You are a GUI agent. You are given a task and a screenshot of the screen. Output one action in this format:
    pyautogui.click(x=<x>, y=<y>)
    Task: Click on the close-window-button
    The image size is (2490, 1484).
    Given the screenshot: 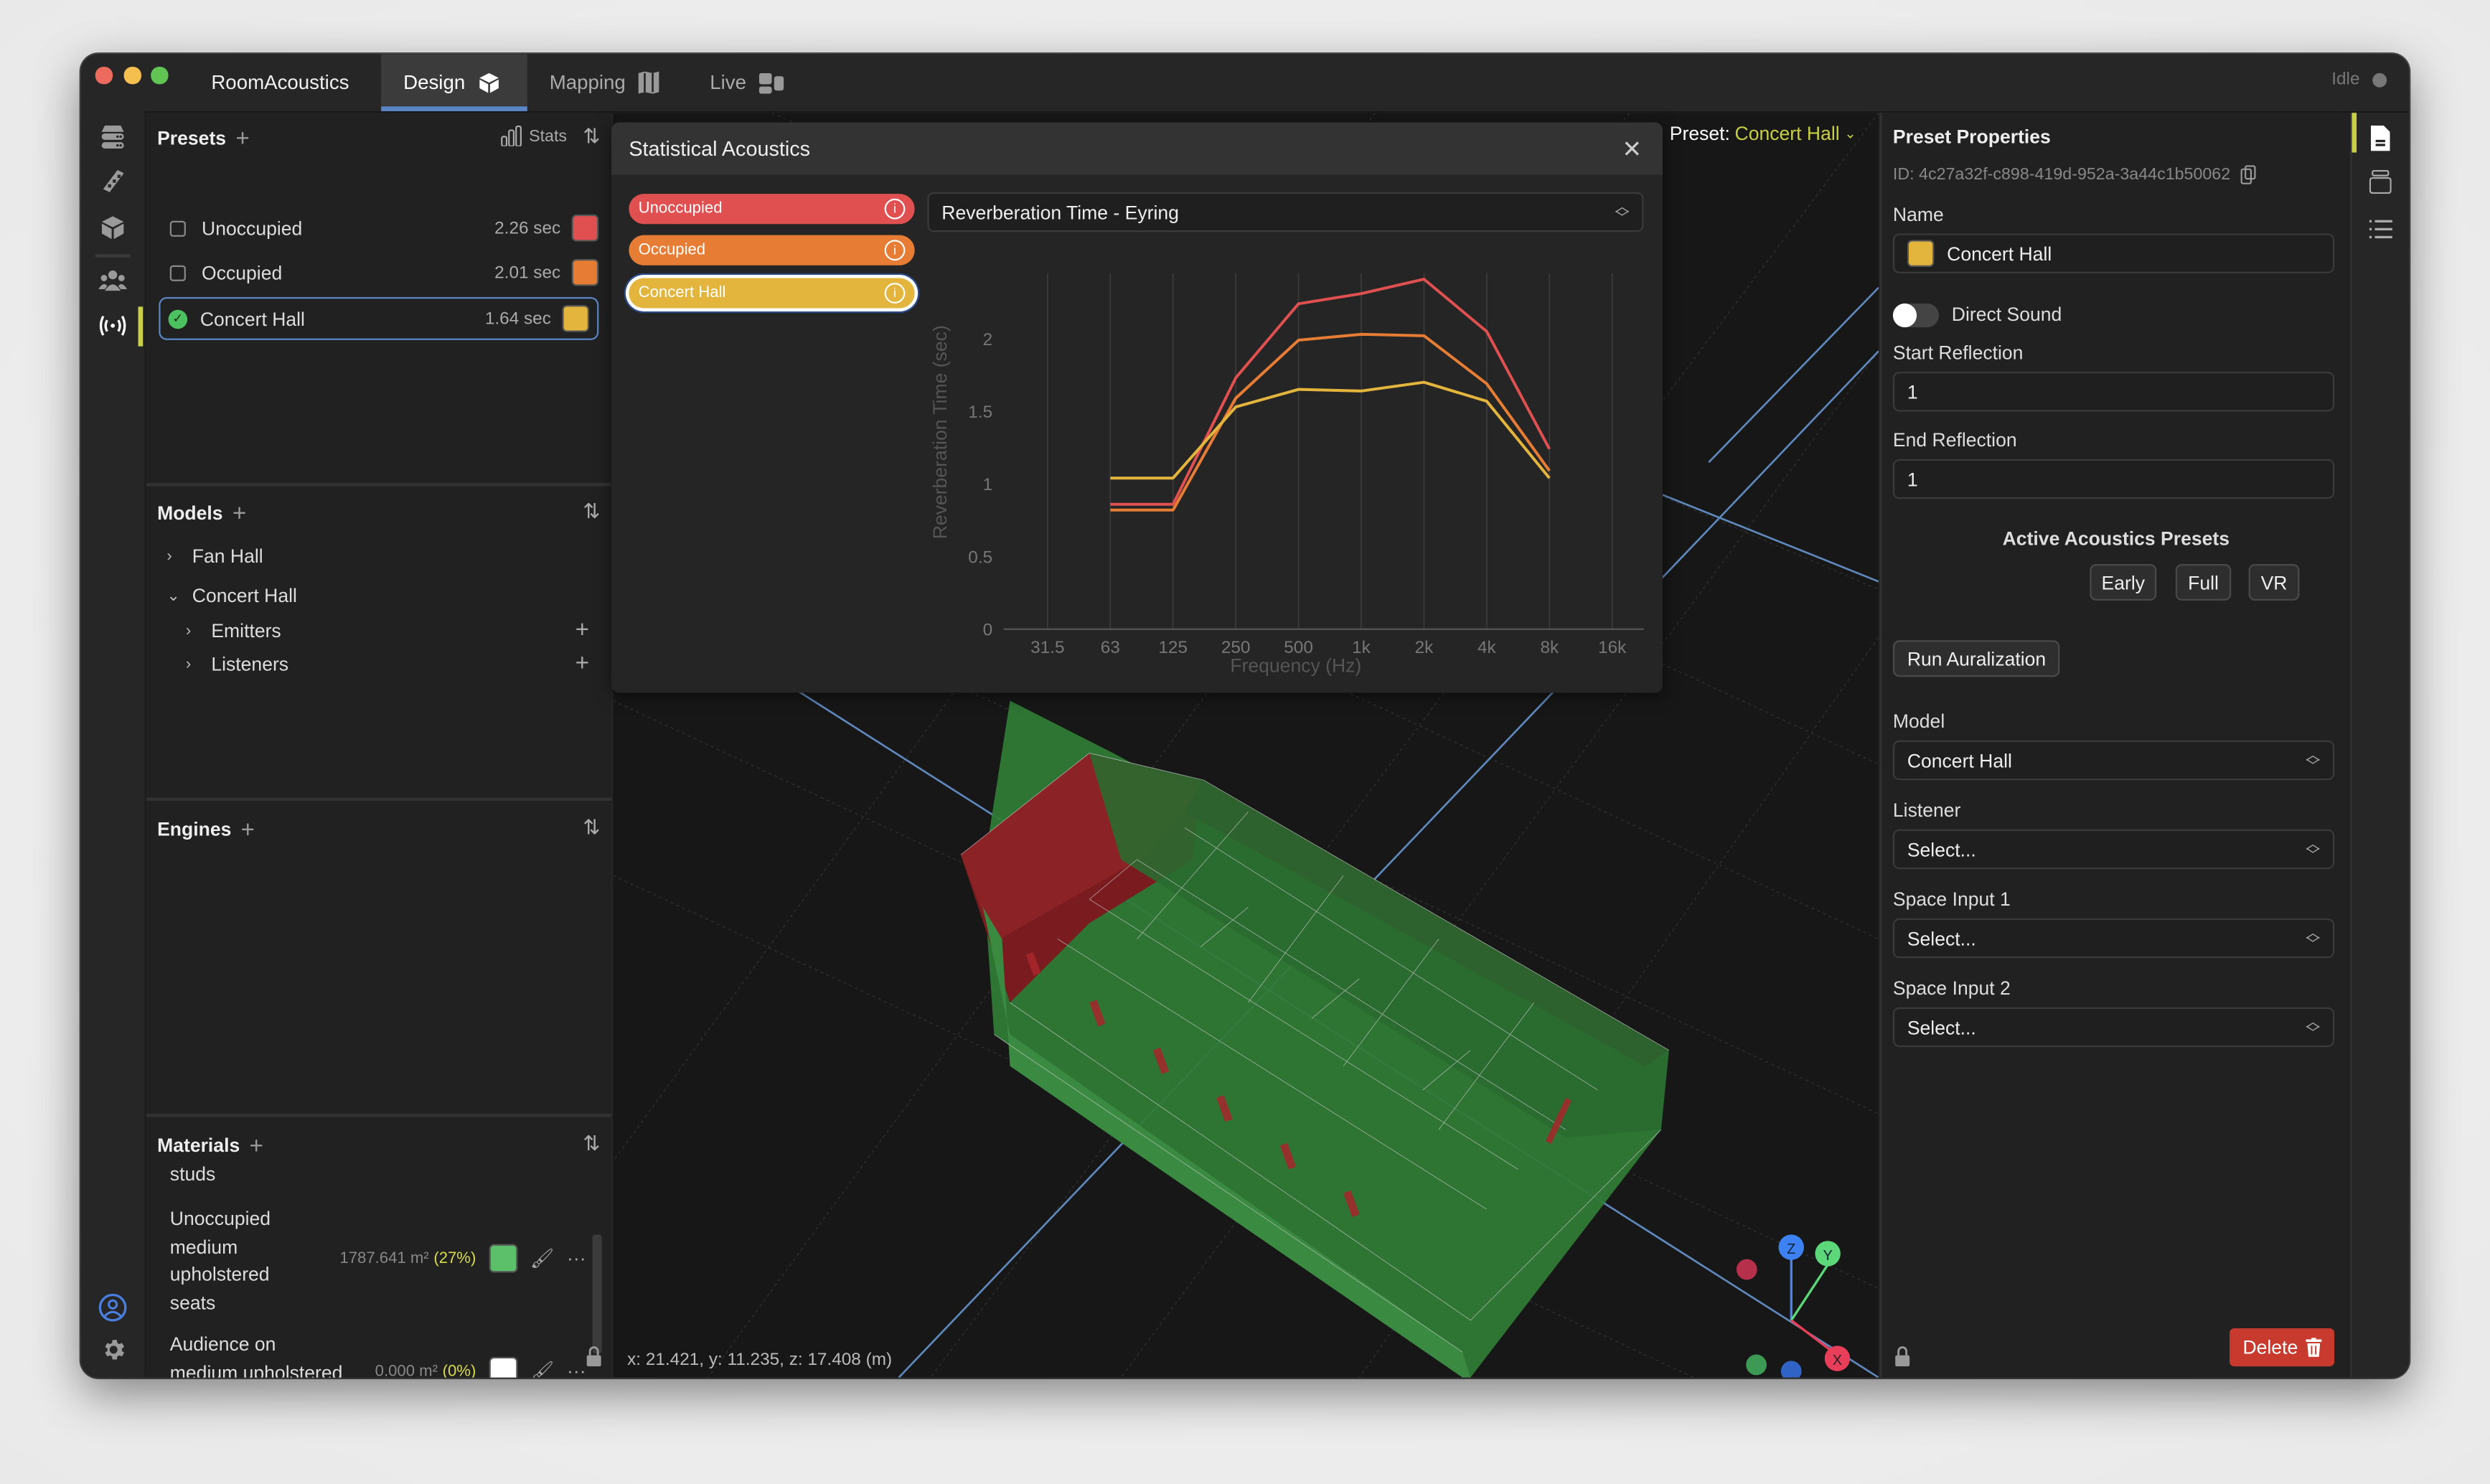 What is the action you would take?
    pyautogui.click(x=104, y=75)
    